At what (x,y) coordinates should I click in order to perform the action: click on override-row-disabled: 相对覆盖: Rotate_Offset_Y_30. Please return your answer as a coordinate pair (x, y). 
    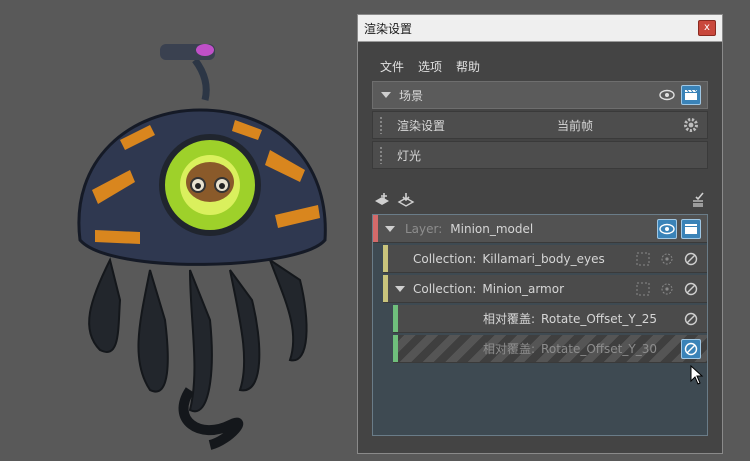
    Looking at the image, I should click on (550, 349).